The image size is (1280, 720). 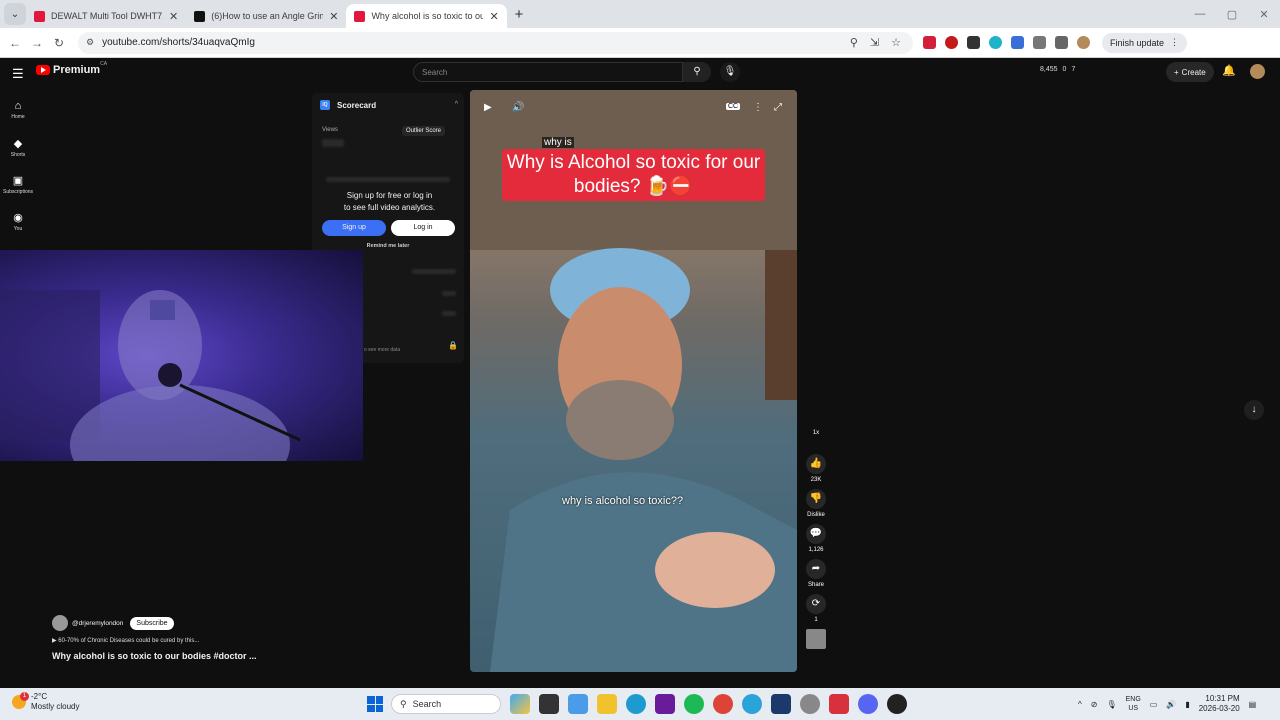 What do you see at coordinates (816, 639) in the screenshot?
I see `sound-thumbnail` at bounding box center [816, 639].